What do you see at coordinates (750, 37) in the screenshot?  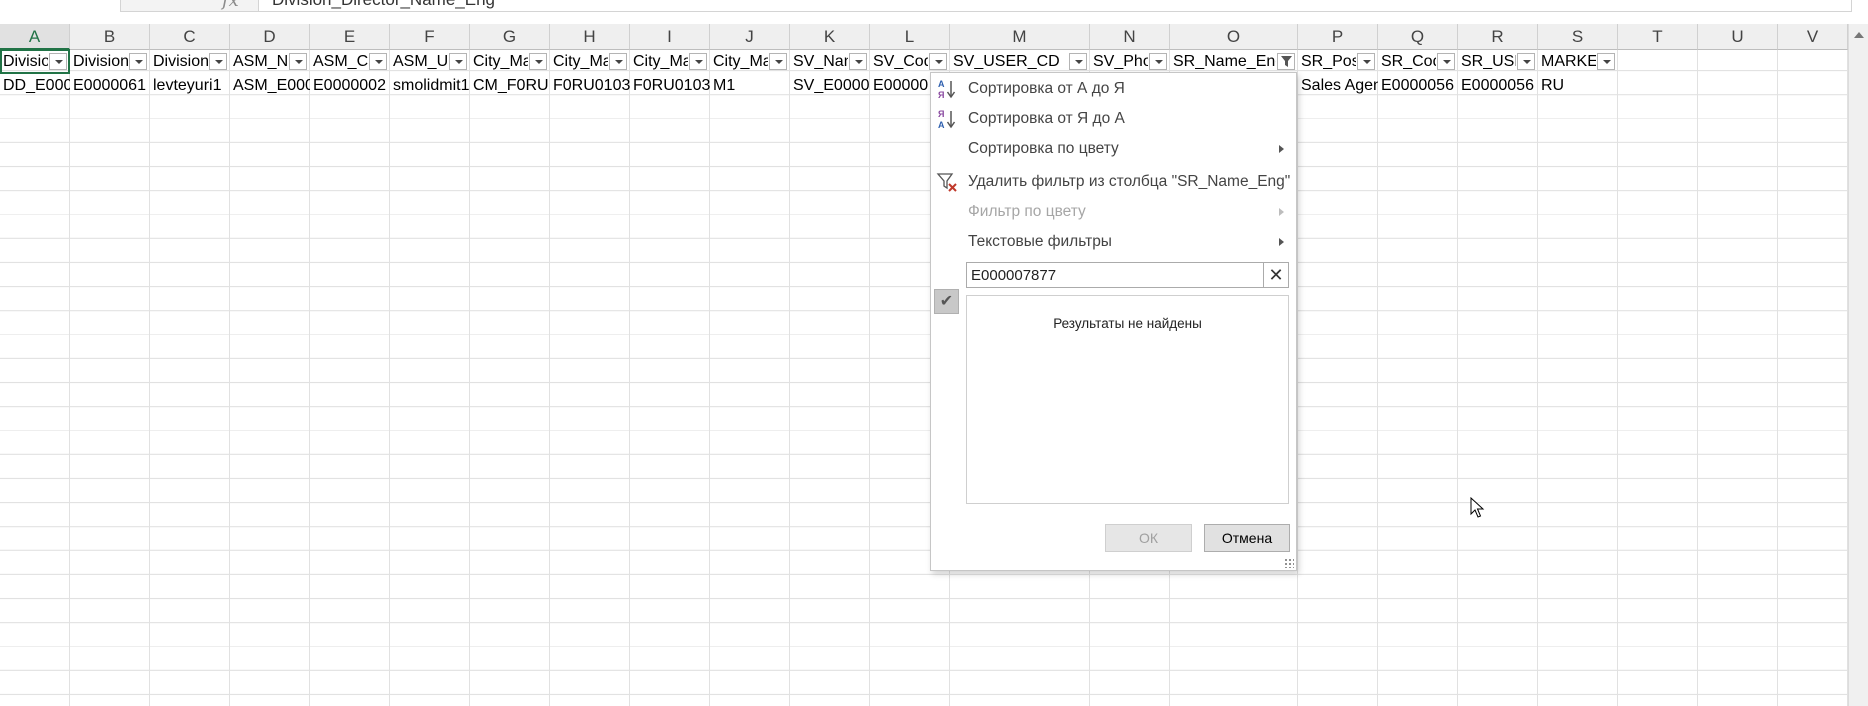 I see `column-header-j: J` at bounding box center [750, 37].